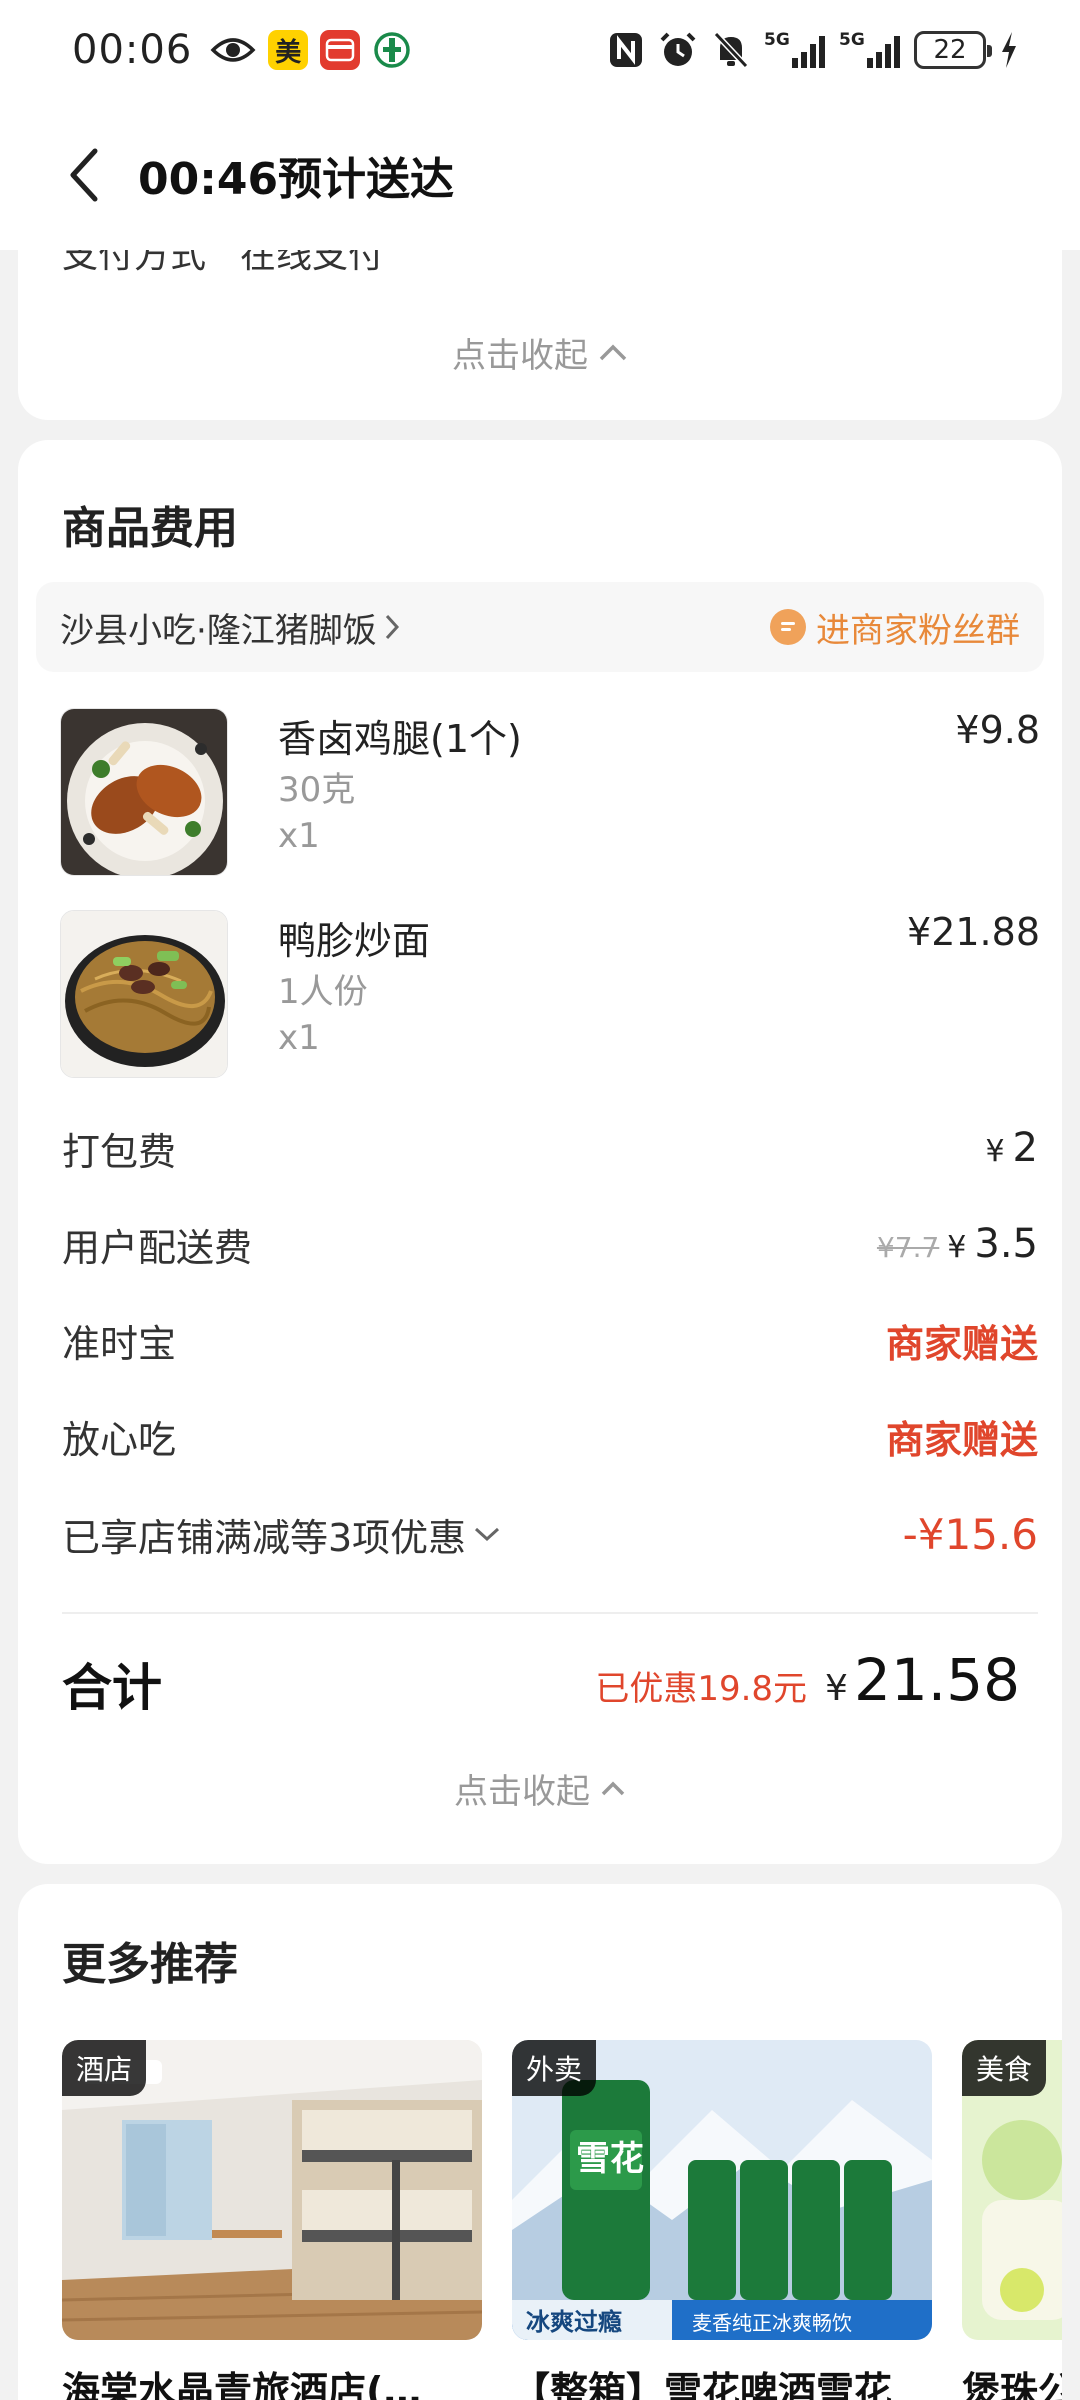 The image size is (1080, 2400). What do you see at coordinates (702, 2384) in the screenshot?
I see `recommend-item-title: 【整箱】雪花啤酒雪花` at bounding box center [702, 2384].